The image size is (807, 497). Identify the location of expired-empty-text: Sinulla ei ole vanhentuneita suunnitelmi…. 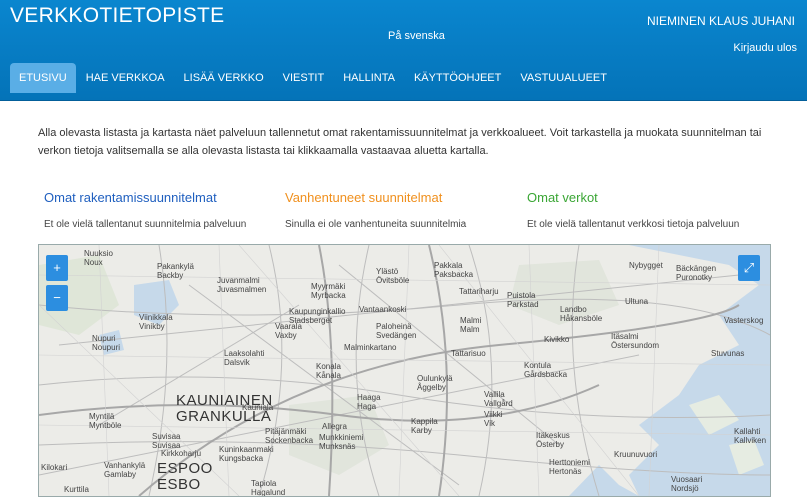
(376, 224).